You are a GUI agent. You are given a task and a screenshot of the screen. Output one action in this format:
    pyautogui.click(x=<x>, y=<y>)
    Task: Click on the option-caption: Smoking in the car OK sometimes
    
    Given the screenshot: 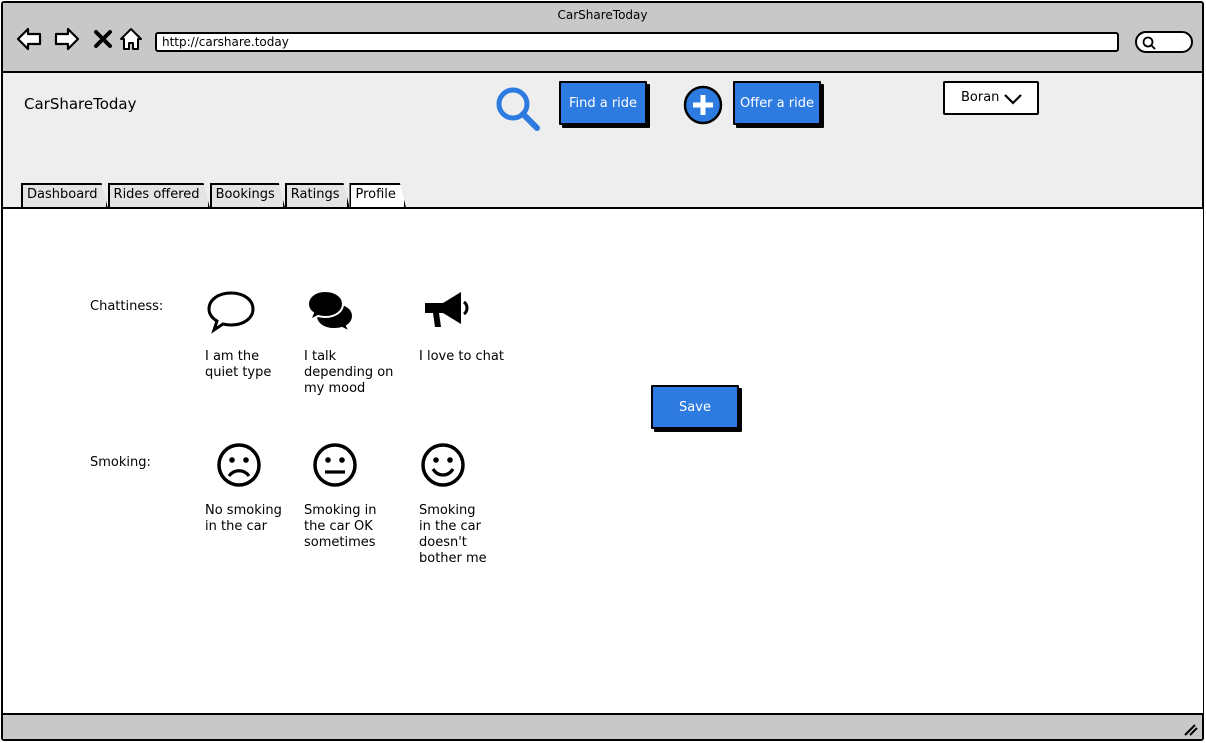 What is the action you would take?
    pyautogui.click(x=340, y=526)
    